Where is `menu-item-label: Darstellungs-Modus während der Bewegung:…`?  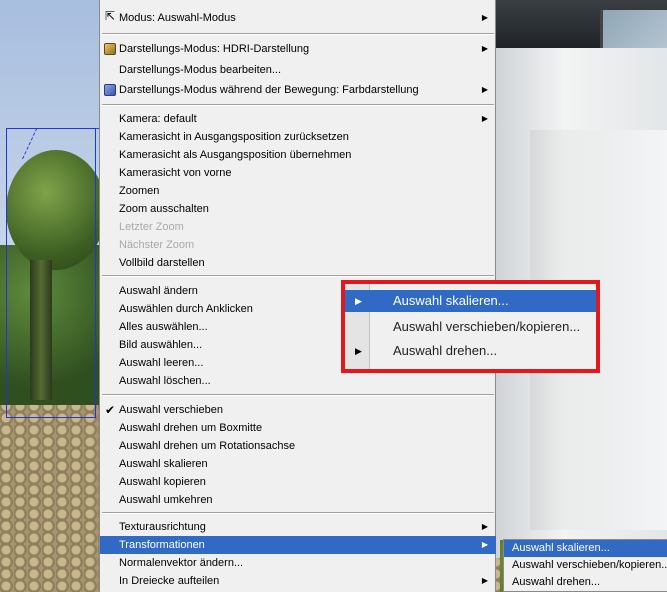
menu-item-label: Darstellungs-Modus während der Bewegung:… is located at coordinates (269, 90).